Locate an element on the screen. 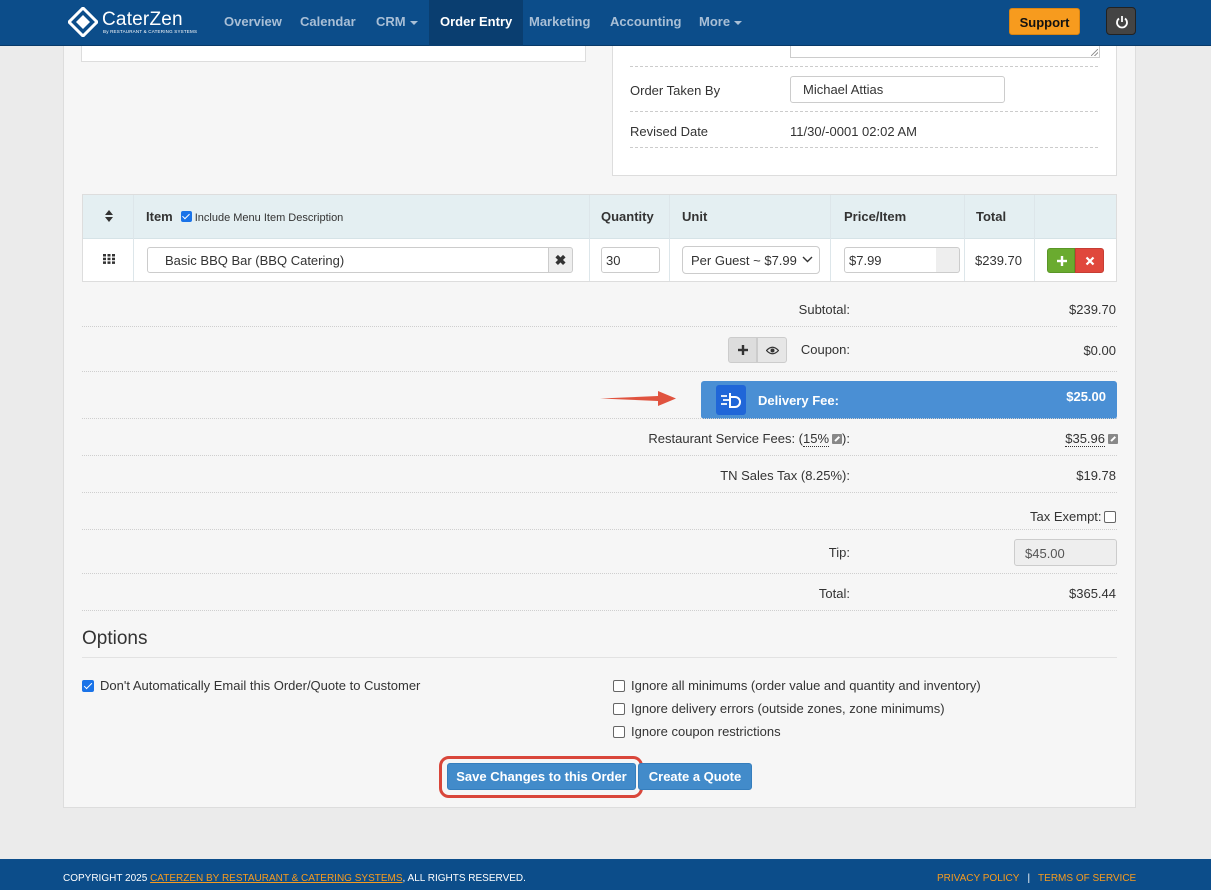 Image resolution: width=1211 pixels, height=890 pixels. eye-icon is located at coordinates (772, 350).